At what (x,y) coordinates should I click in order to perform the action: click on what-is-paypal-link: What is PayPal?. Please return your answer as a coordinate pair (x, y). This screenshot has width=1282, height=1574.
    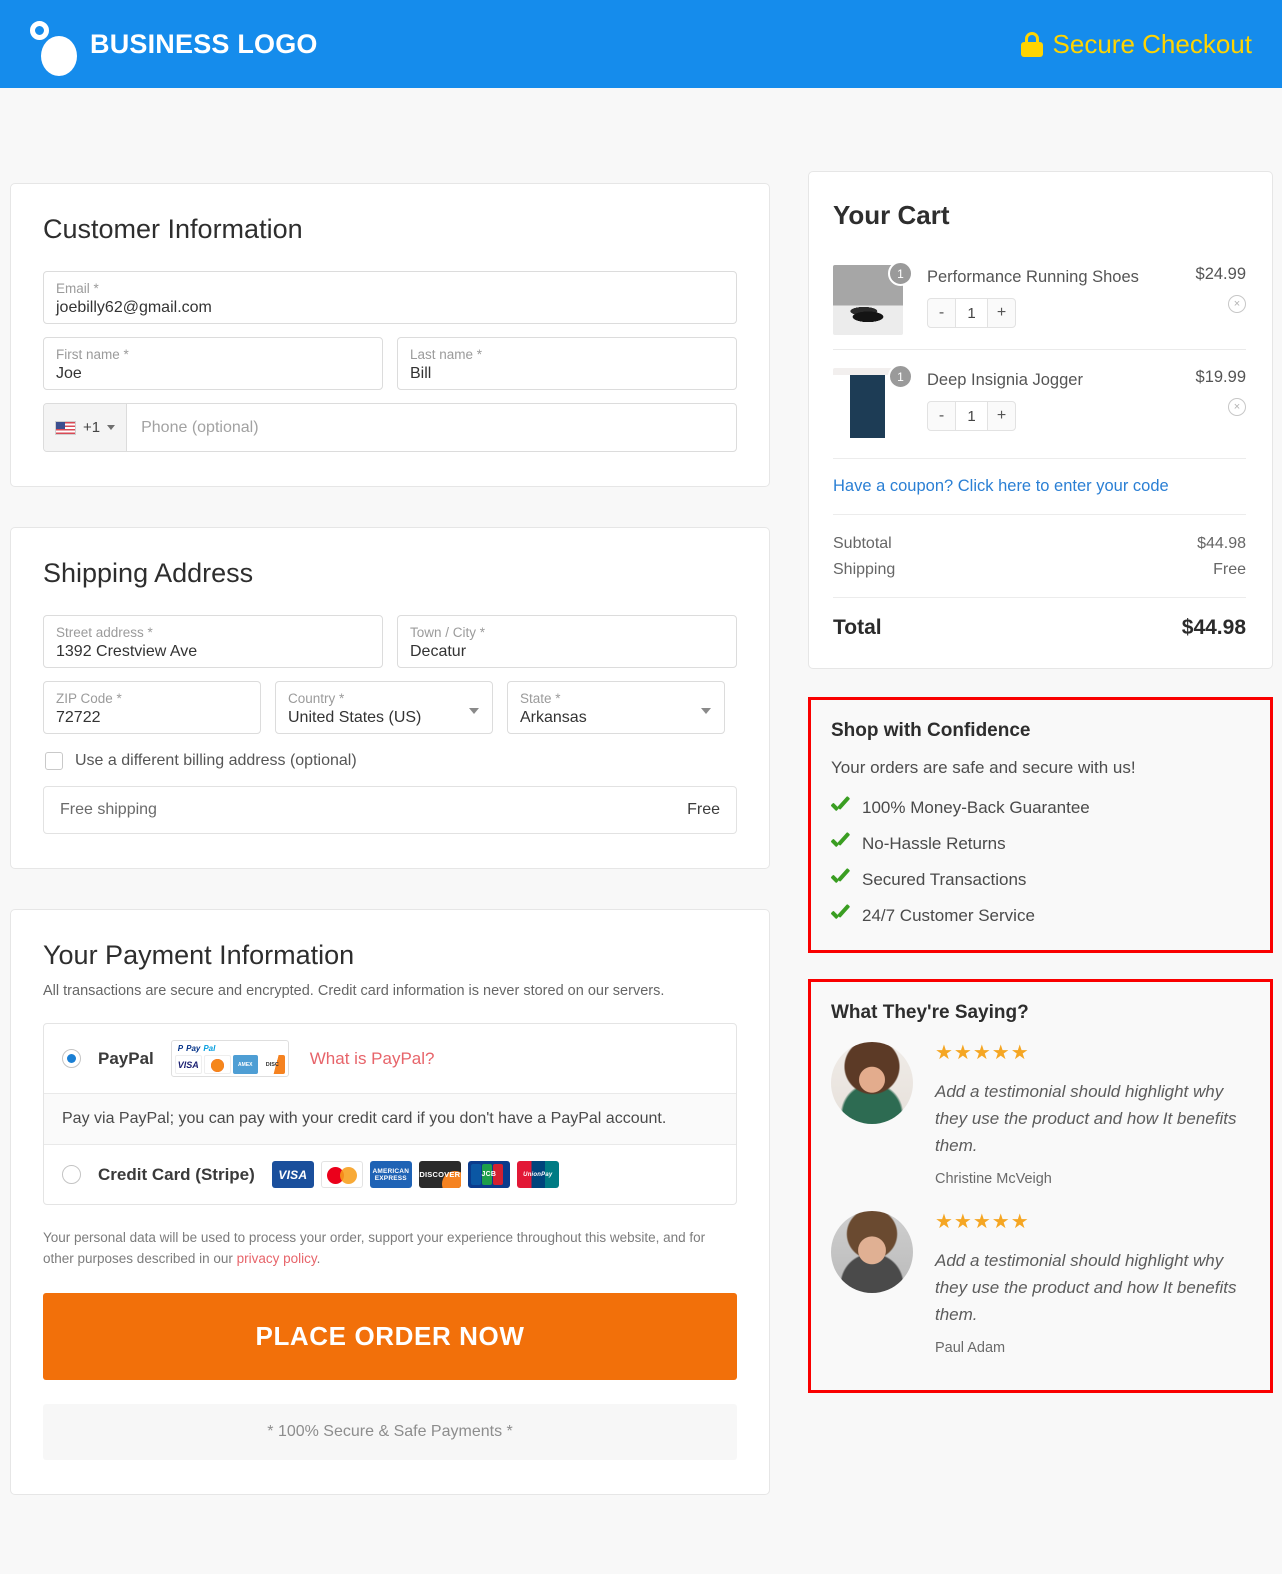
    Looking at the image, I should click on (372, 1059).